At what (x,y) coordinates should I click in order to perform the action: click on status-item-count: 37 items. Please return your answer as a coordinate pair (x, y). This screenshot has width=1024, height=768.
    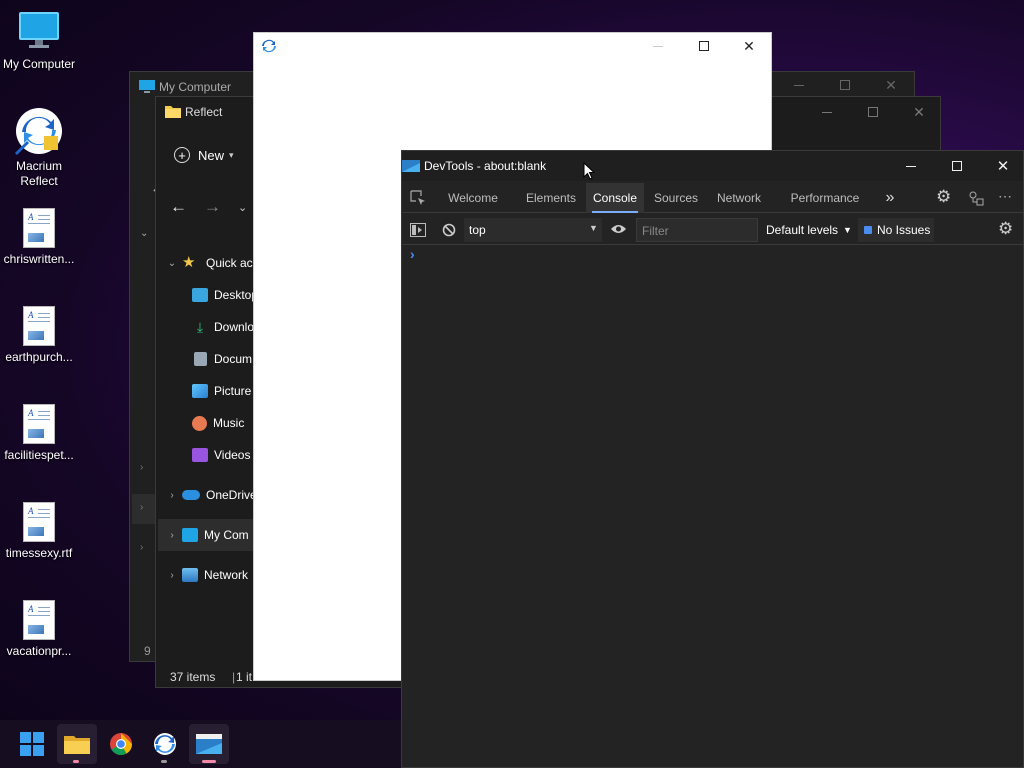
    Looking at the image, I should click on (193, 677).